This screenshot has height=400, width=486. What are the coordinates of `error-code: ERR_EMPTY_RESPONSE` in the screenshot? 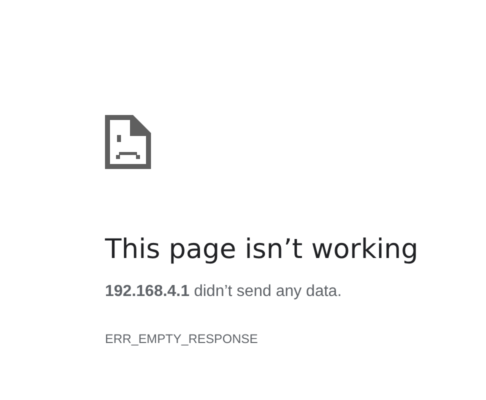 It's located at (181, 339).